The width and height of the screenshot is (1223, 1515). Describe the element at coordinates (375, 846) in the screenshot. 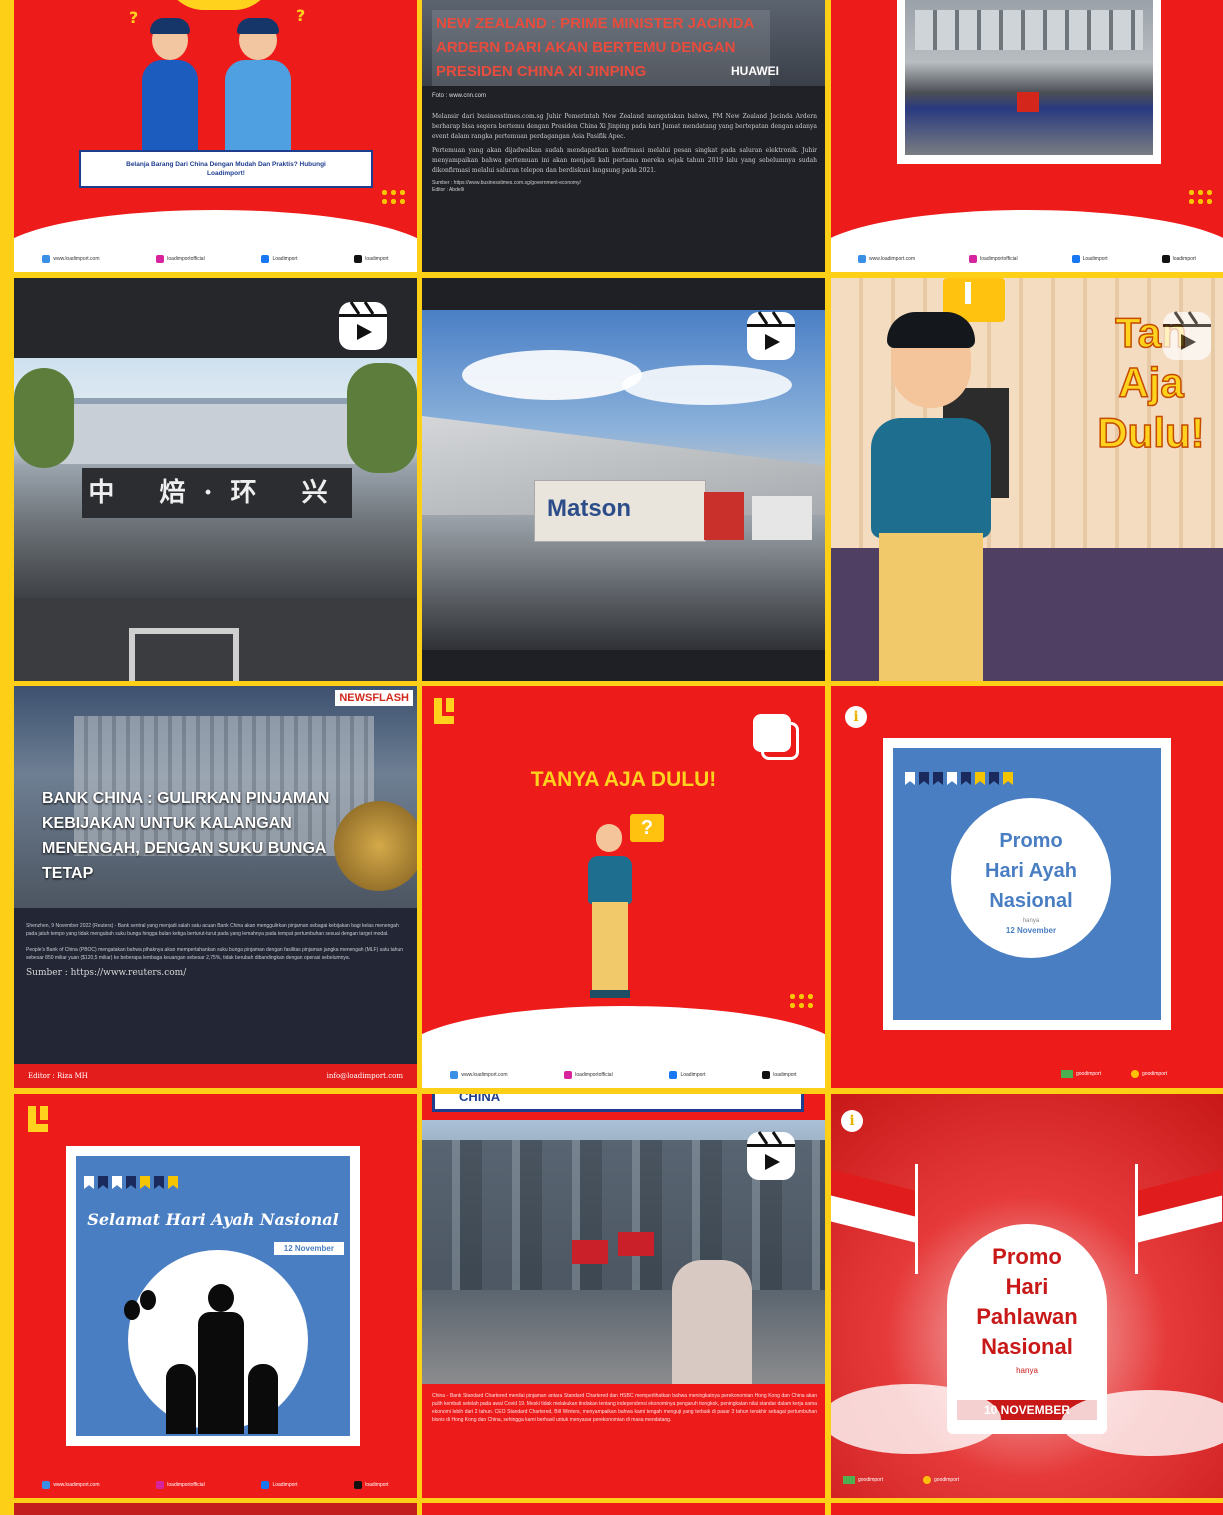

I see `bitcoin-coin` at that location.